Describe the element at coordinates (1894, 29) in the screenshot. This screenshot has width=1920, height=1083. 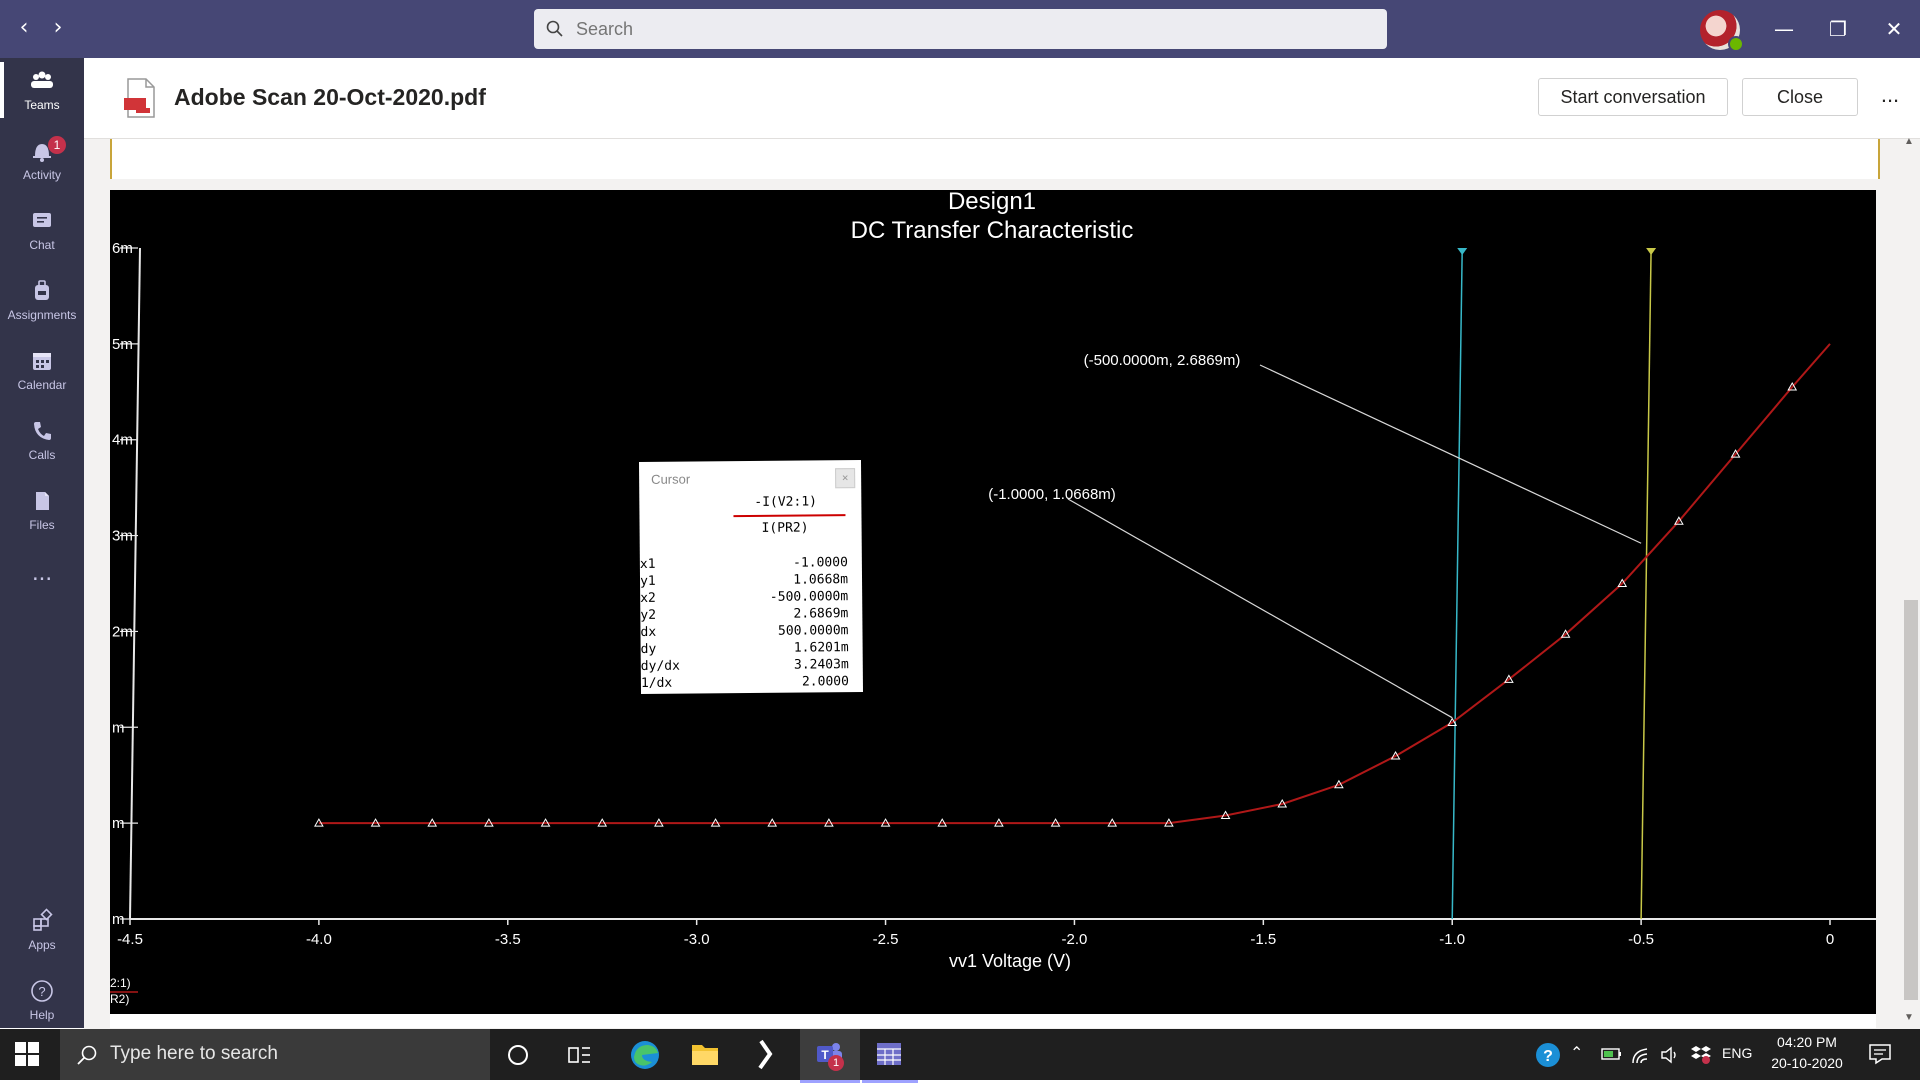
I see `close-window-button: ✕` at that location.